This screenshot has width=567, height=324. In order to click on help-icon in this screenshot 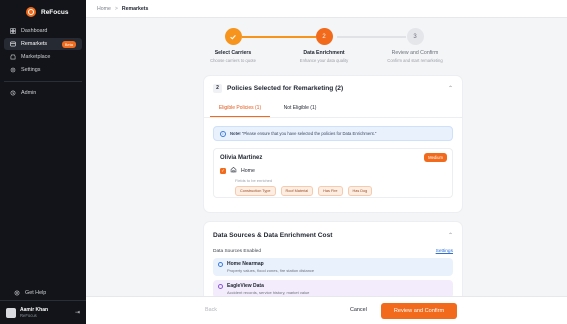, I will do `click(17, 293)`.